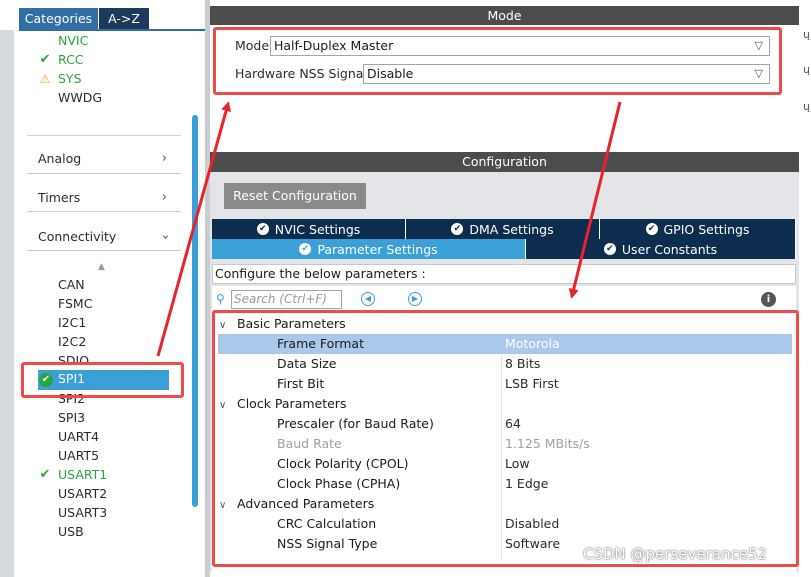  What do you see at coordinates (193, 229) in the screenshot?
I see `arrow-spi1-to-mode` at bounding box center [193, 229].